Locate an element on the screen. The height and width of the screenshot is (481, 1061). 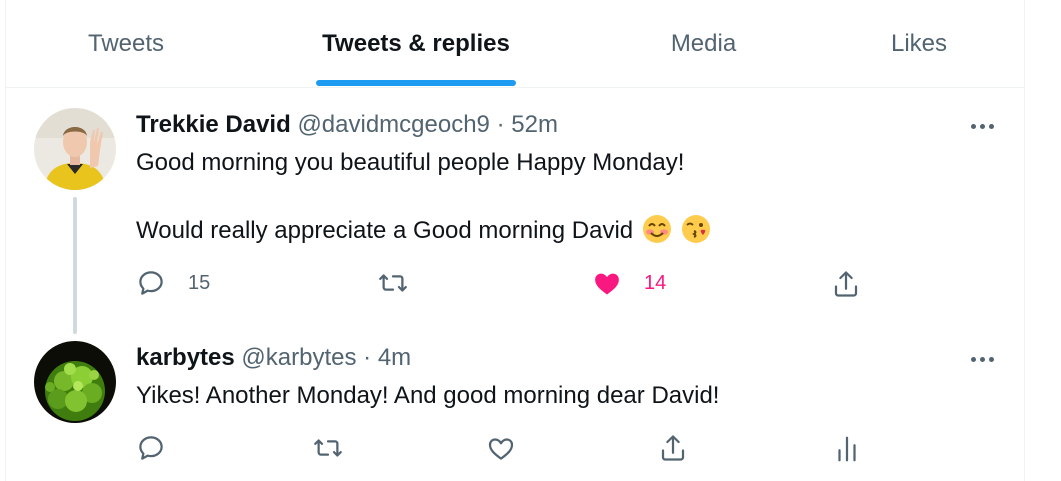
thread-connector-line is located at coordinates (75, 265).